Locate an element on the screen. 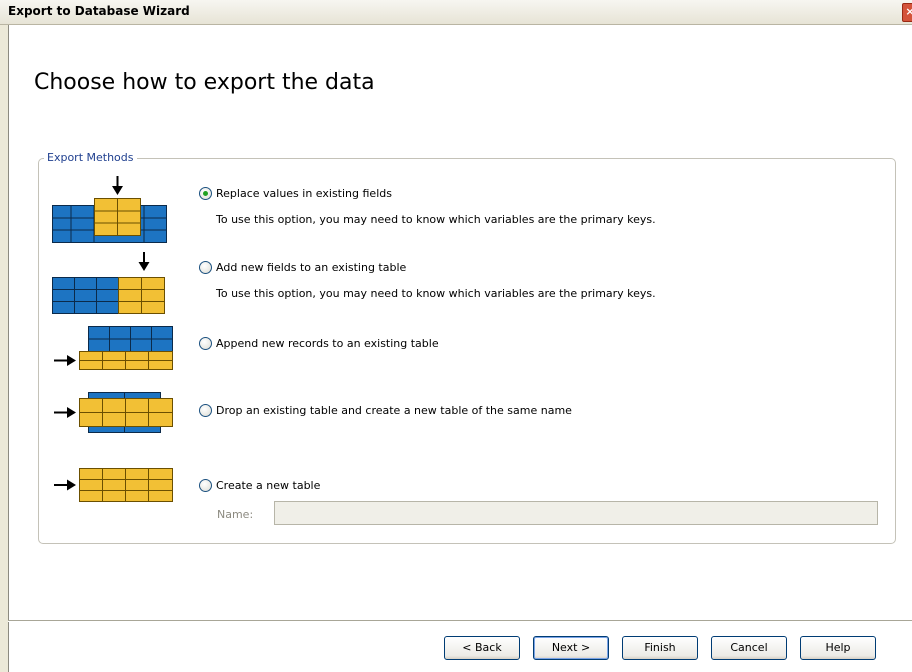 The width and height of the screenshot is (912, 672). page-title: Choose how to export the data is located at coordinates (204, 82).